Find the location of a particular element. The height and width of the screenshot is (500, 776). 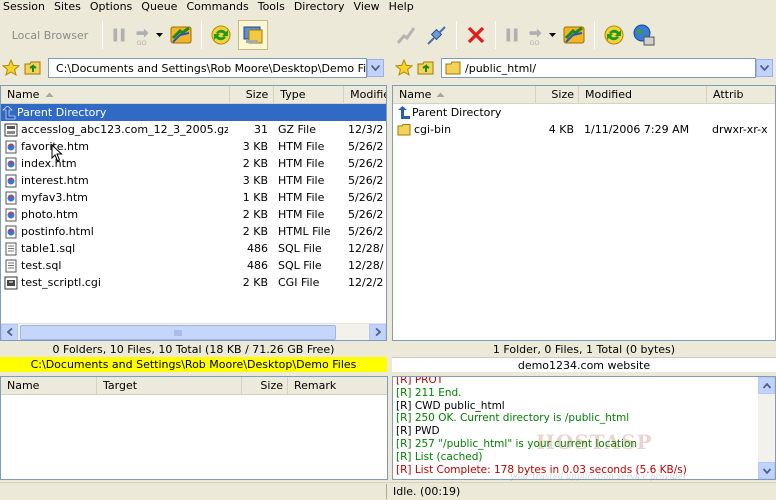

remote-compare-folders-button is located at coordinates (574, 35).